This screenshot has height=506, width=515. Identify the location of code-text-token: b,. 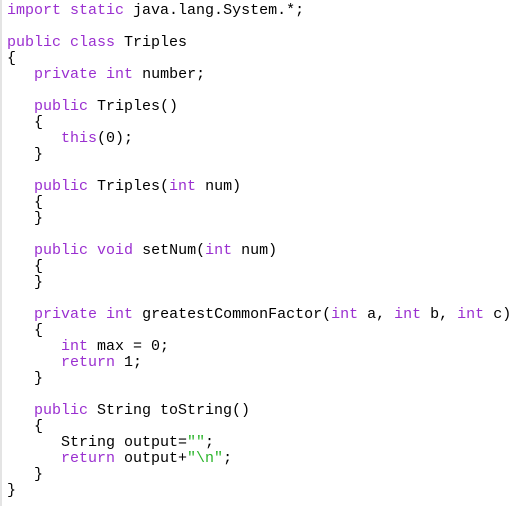
(439, 314).